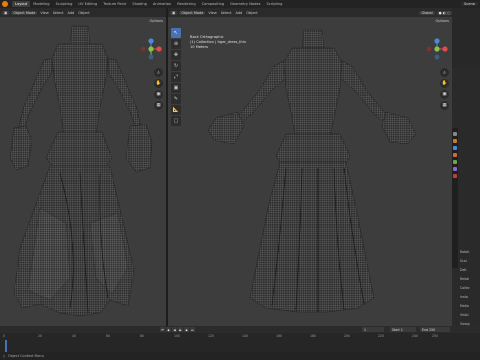 The width and height of the screenshot is (480, 360). I want to click on tab-sculpting: Sculpting, so click(64, 4).